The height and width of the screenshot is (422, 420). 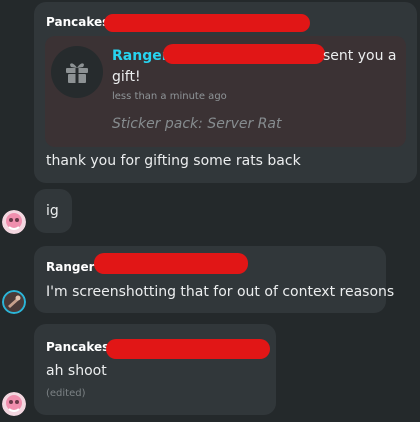 I want to click on gift-timestamp: less than a minute ago, so click(x=169, y=96).